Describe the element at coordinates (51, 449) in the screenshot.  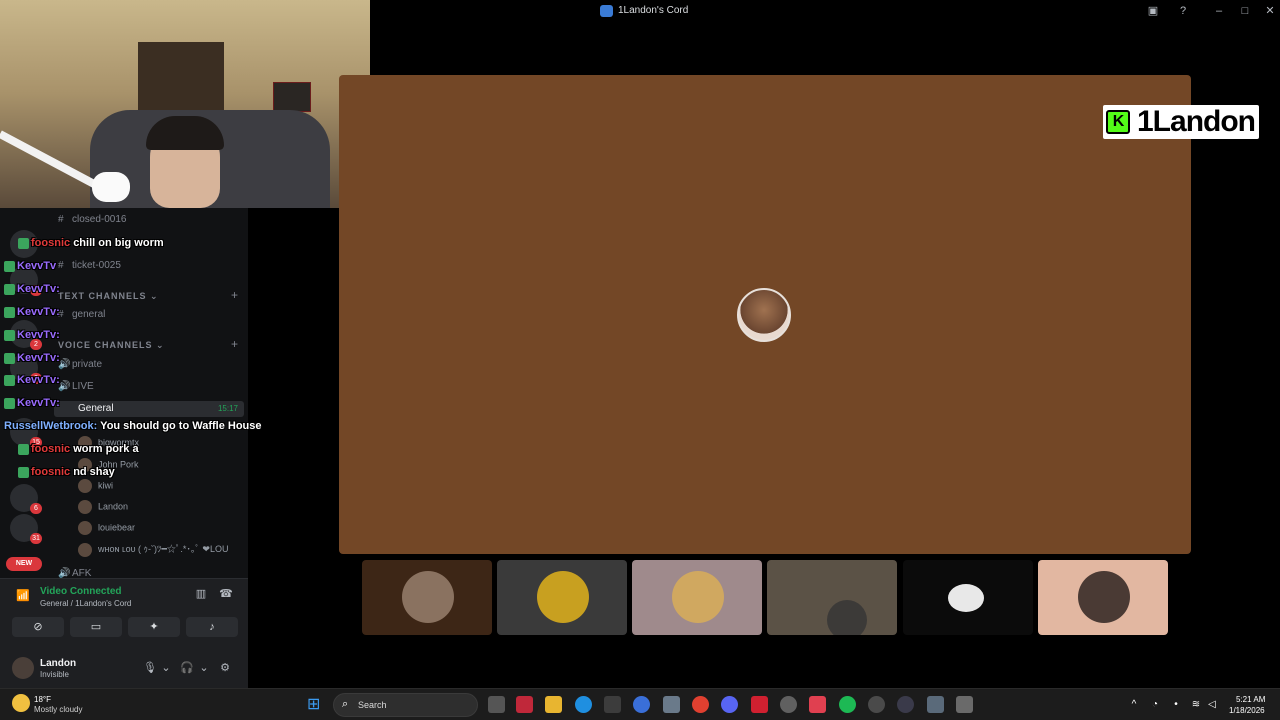
I see `chat-user: foosnic` at that location.